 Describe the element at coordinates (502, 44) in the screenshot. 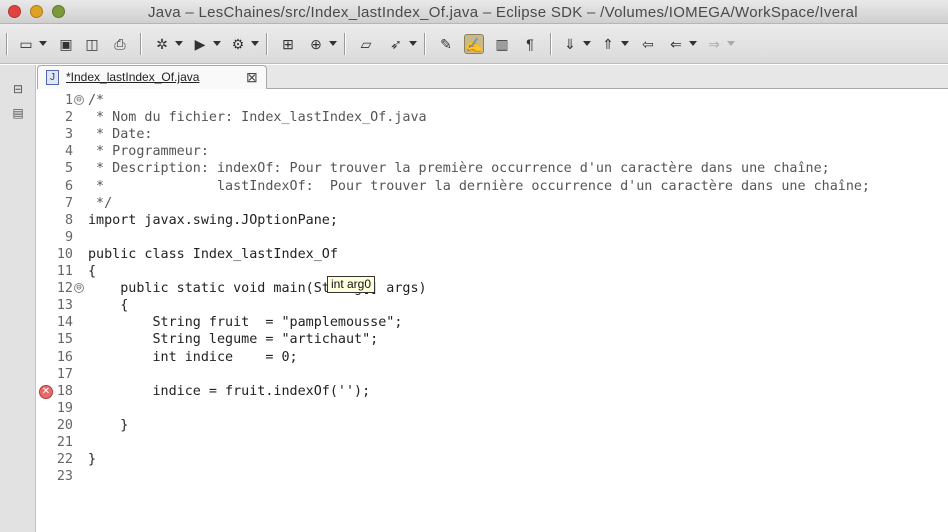

I see `show-whitespace-icon: ▥` at that location.